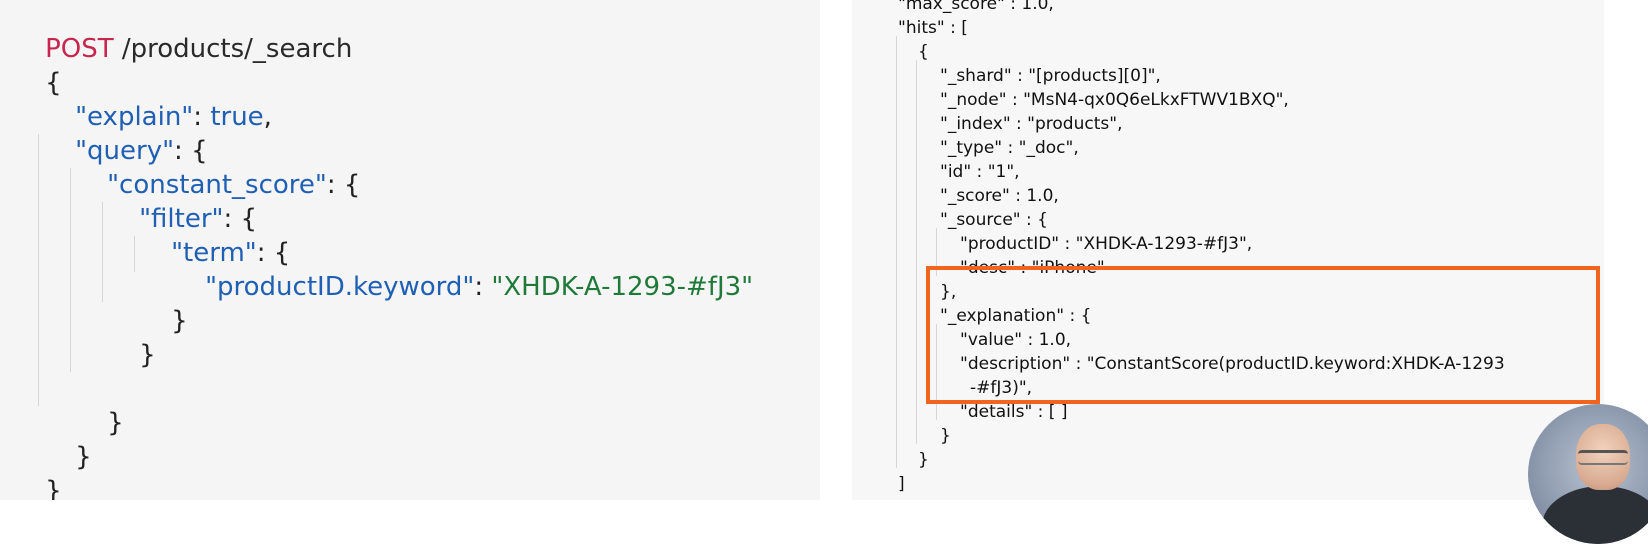 The width and height of the screenshot is (1648, 544). What do you see at coordinates (945, 436) in the screenshot?
I see `explanation-close-line: }` at bounding box center [945, 436].